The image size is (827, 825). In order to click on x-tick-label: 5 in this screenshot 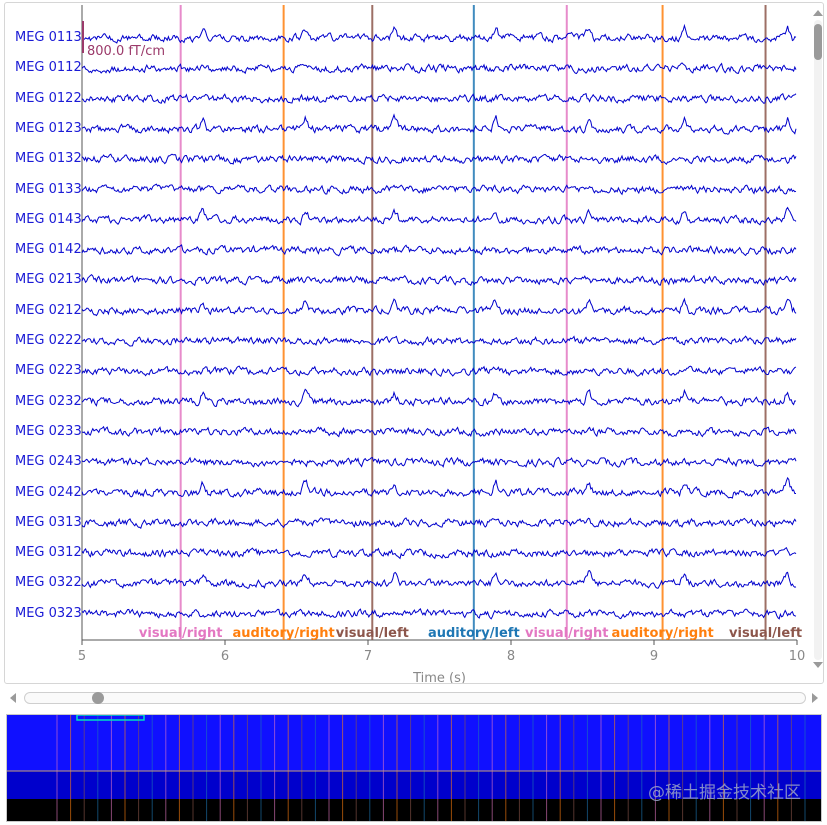, I will do `click(82, 656)`.